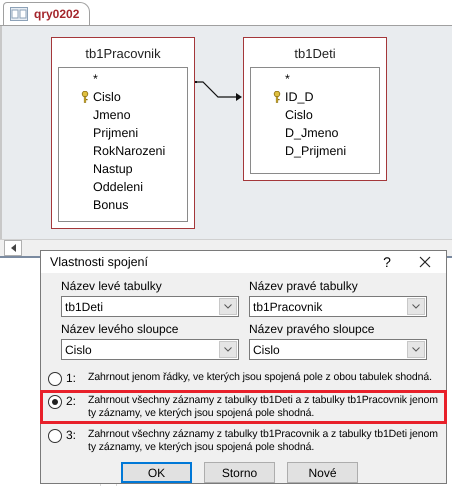 The width and height of the screenshot is (452, 486). What do you see at coordinates (218, 91) in the screenshot?
I see `join-line` at bounding box center [218, 91].